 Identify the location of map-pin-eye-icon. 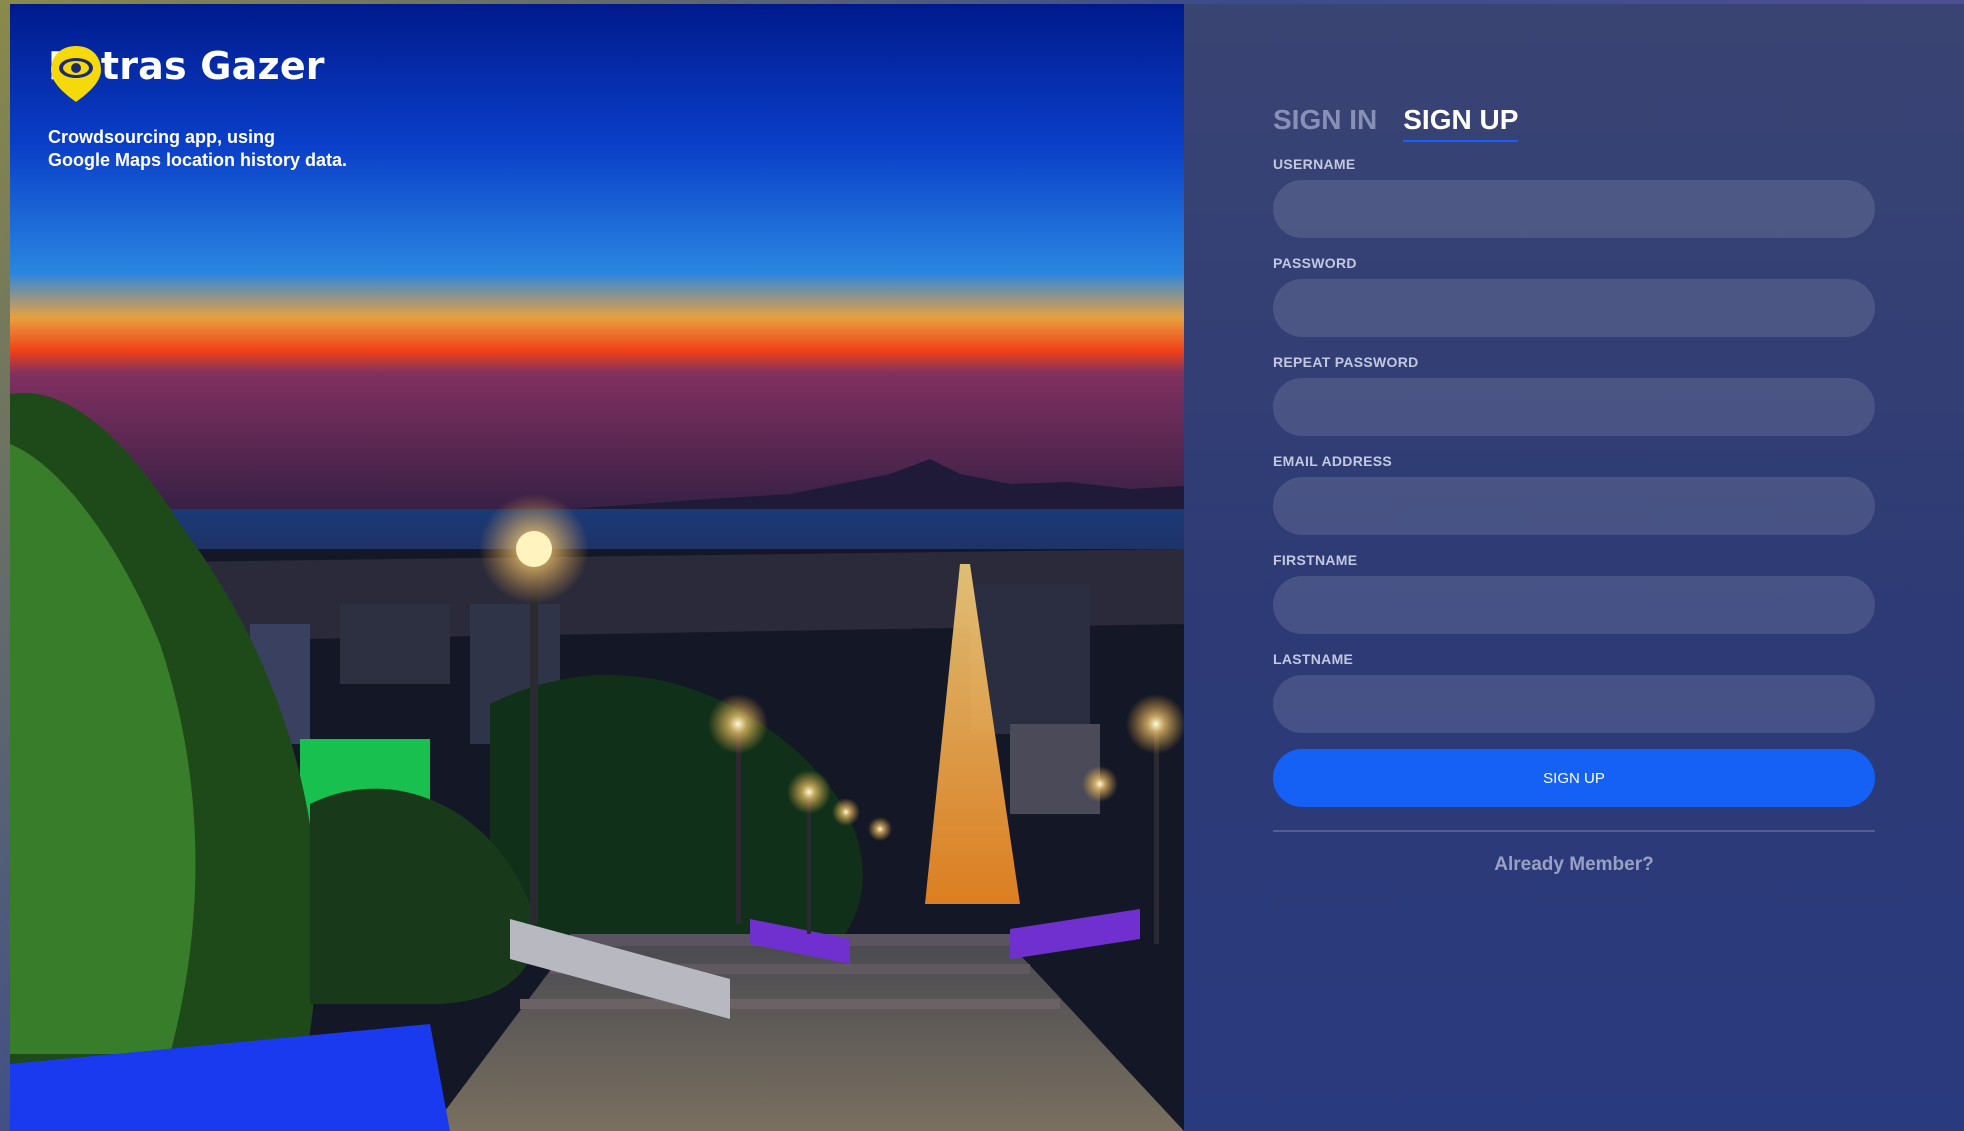
(76, 74).